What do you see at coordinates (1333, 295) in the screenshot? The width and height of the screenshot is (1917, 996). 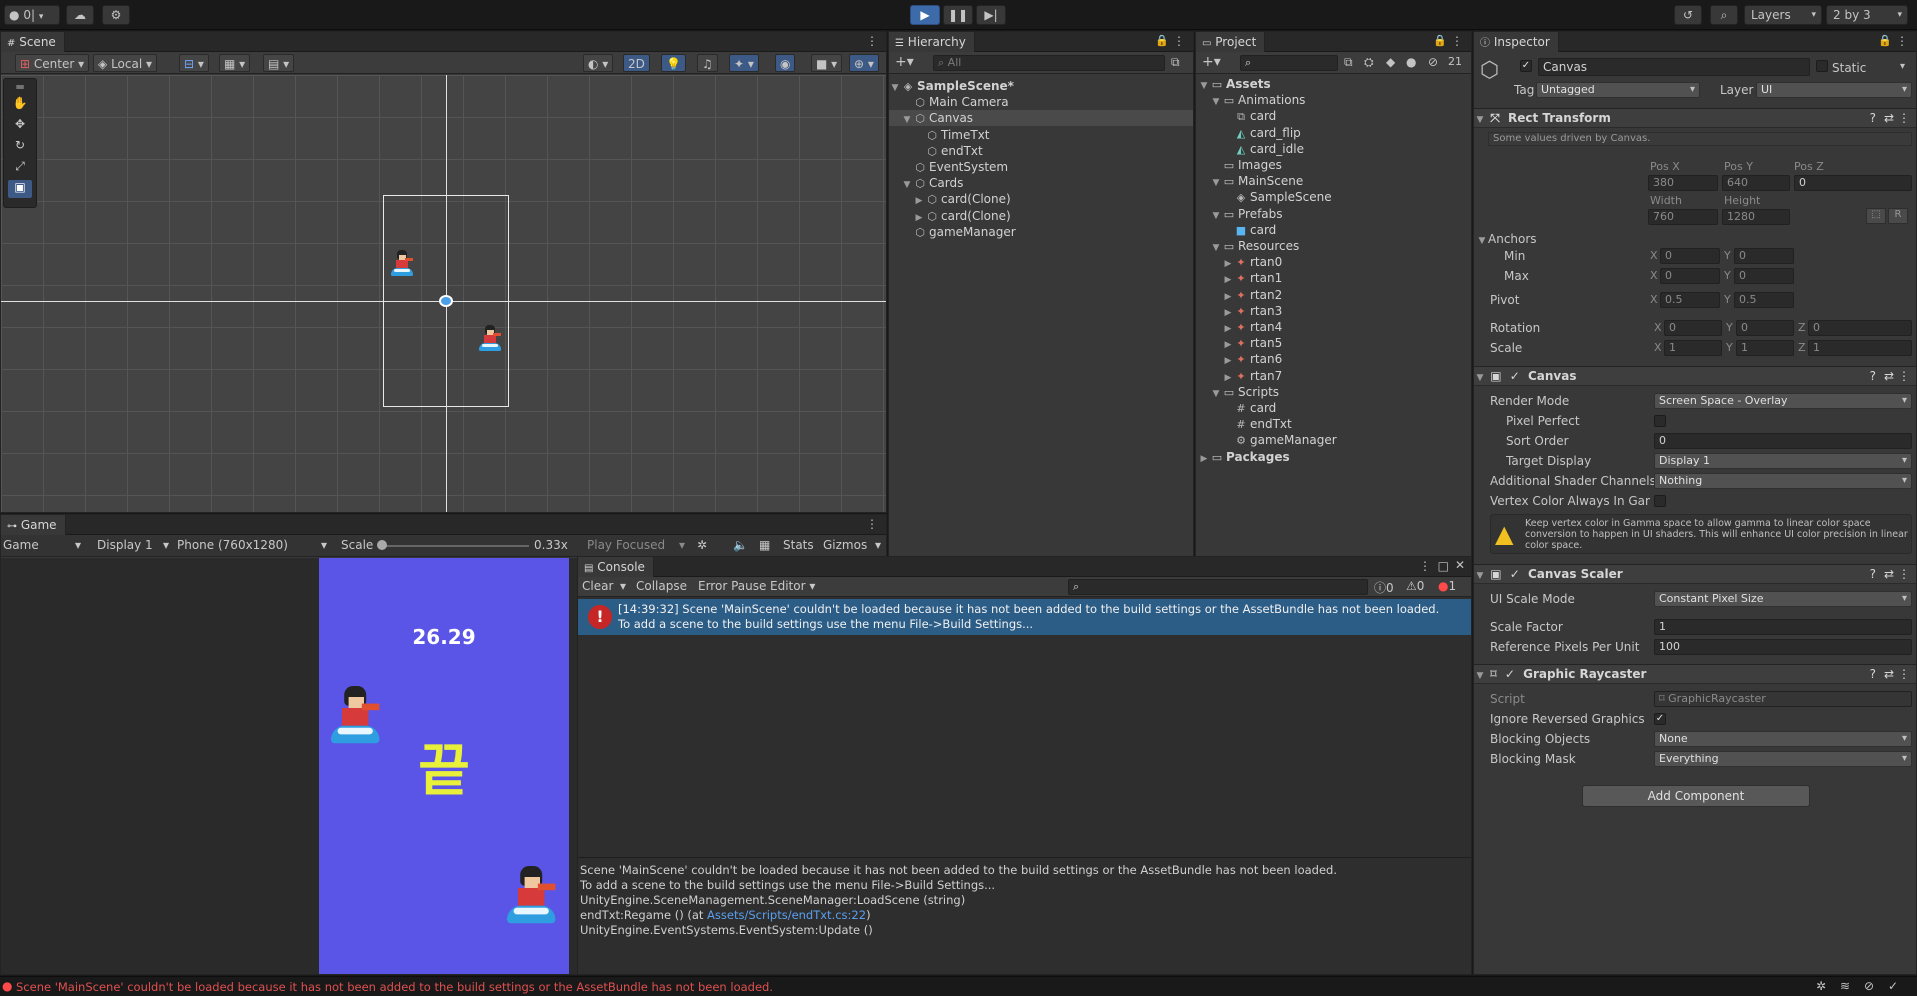 I see `project-item: ▶ ✦ rtan2` at bounding box center [1333, 295].